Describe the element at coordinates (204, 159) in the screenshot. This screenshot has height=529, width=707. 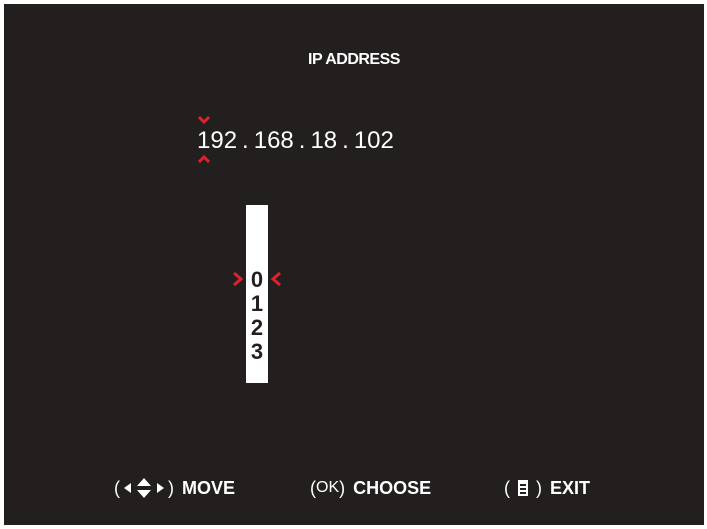
I see `caret-up-icon` at that location.